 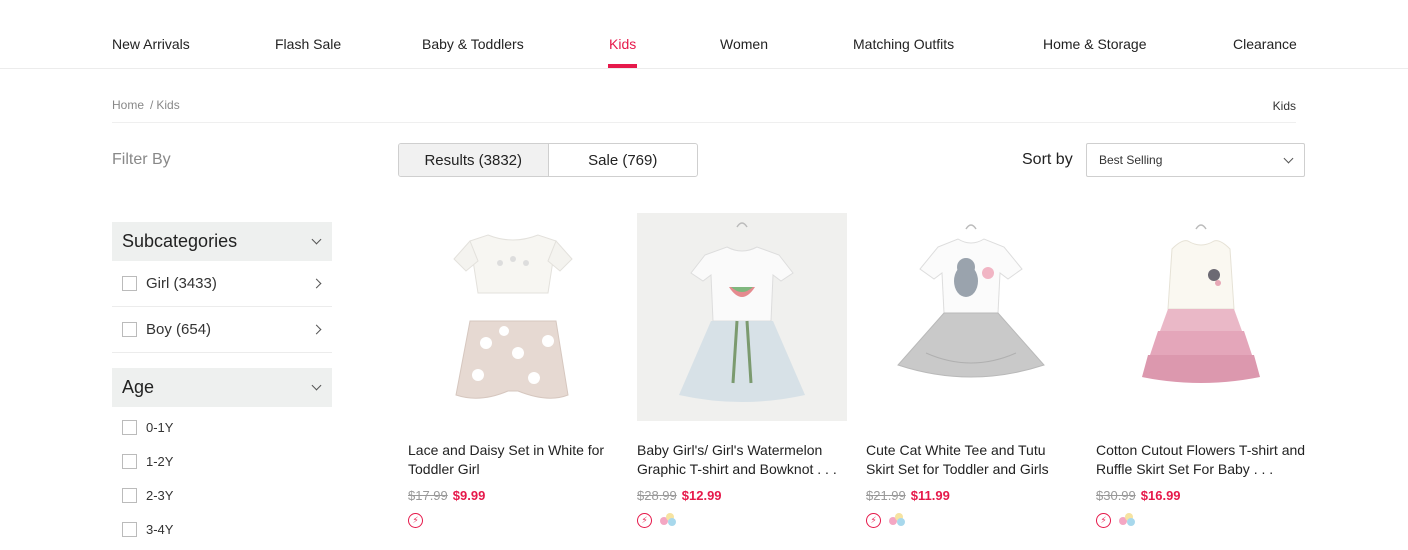 I want to click on subcategory-label: Girl (3433), so click(x=181, y=283).